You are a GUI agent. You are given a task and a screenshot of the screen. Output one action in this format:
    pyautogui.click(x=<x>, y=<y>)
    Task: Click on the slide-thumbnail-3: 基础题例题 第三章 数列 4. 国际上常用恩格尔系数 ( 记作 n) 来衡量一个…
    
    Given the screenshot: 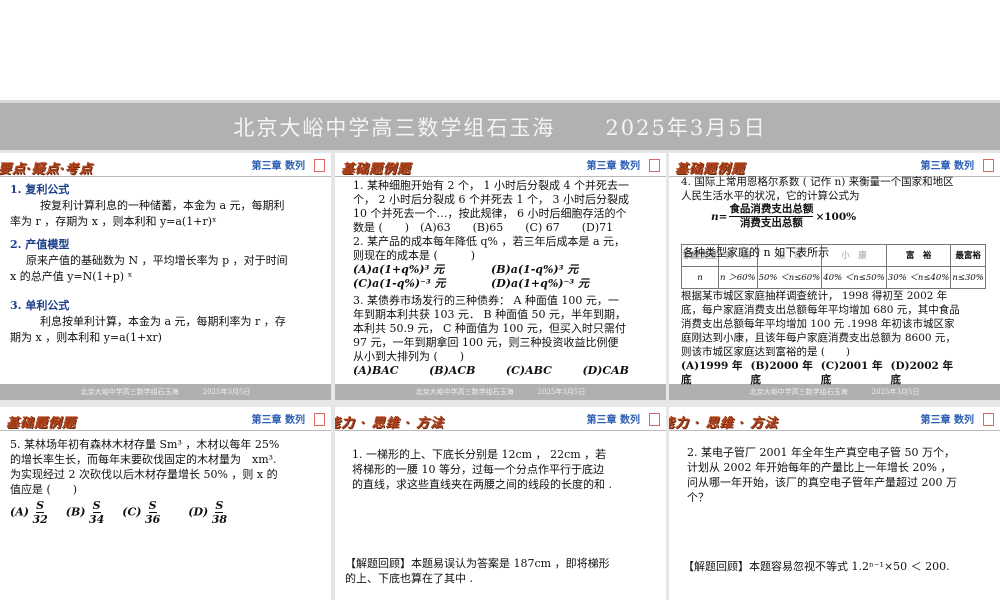 What is the action you would take?
    pyautogui.click(x=834, y=276)
    